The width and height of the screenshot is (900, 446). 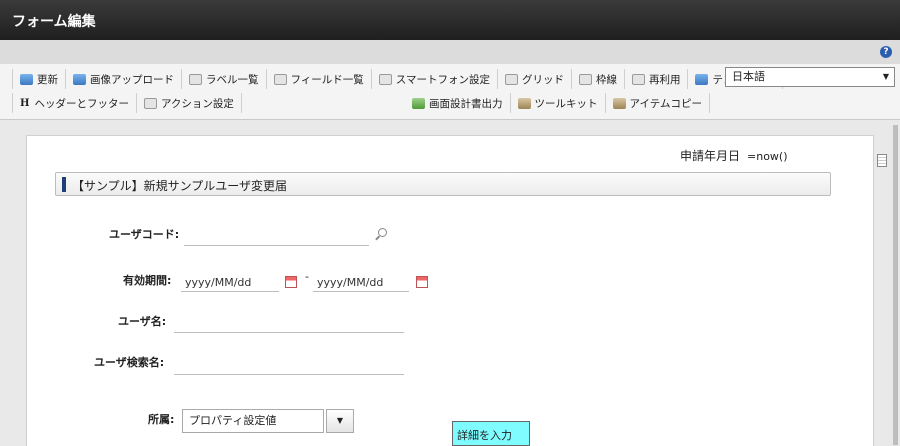 I want to click on detail-input-label: 詳細を入力, so click(x=484, y=435).